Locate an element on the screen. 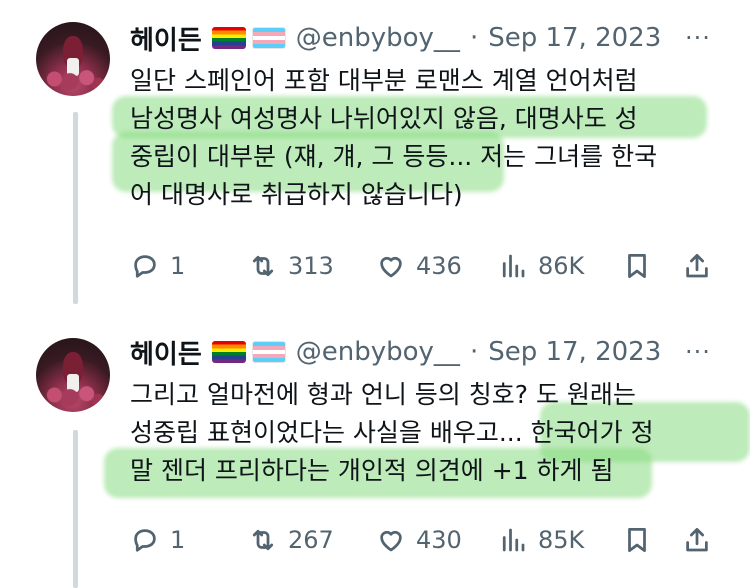  views-button: 85K is located at coordinates (541, 540).